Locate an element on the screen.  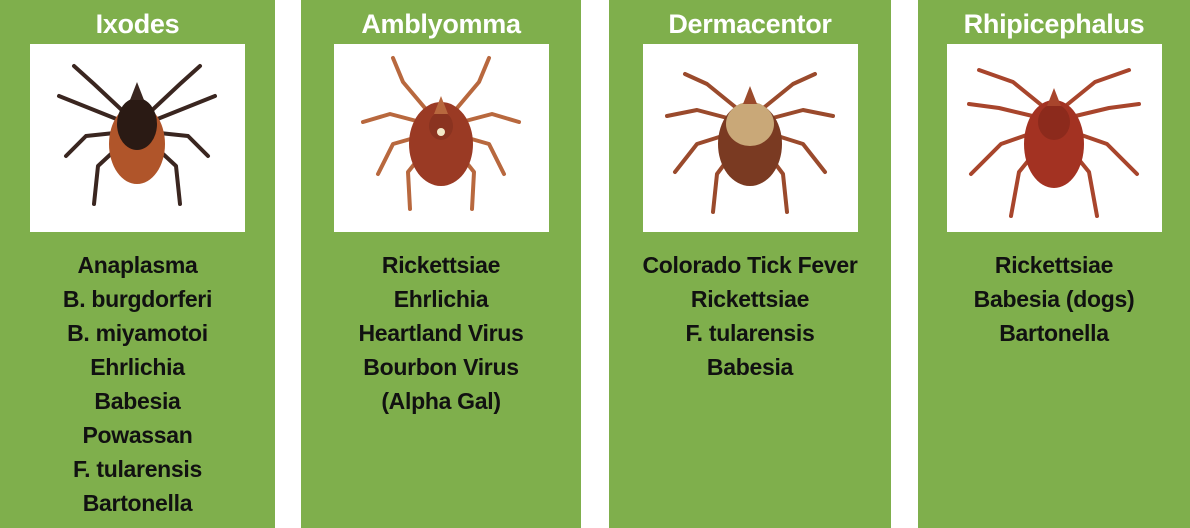
disease-item: (Alpha Gal) is located at coordinates (441, 401).